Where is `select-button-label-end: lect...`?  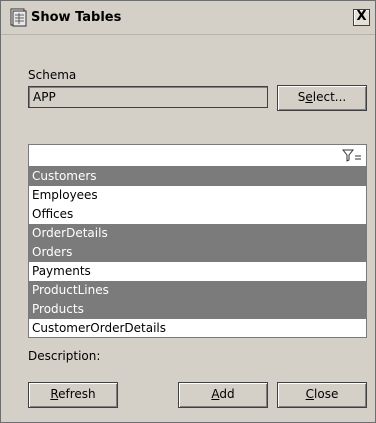
select-button-label-end: lect... is located at coordinates (329, 97).